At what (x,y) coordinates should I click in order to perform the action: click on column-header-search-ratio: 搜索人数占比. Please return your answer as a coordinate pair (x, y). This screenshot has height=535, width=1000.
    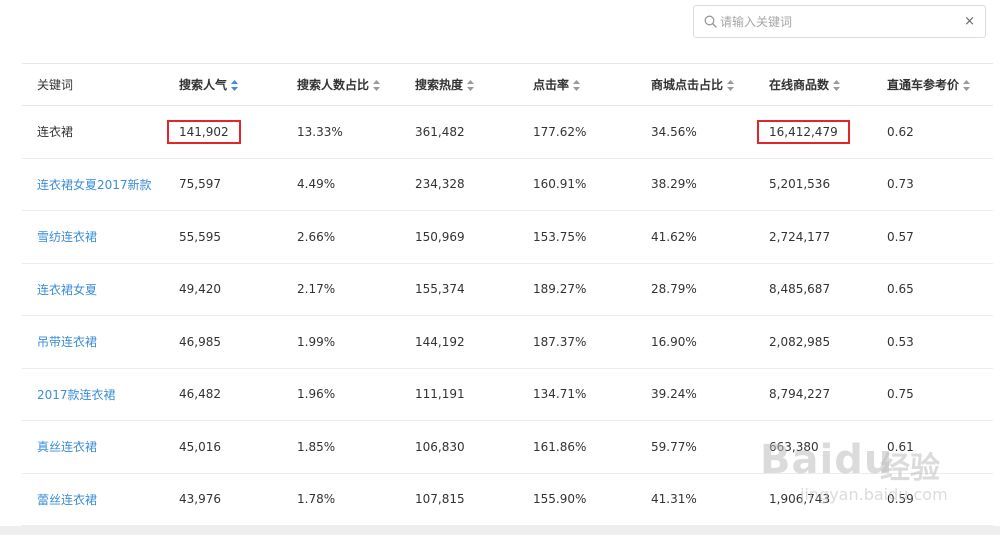
    Looking at the image, I should click on (341, 84).